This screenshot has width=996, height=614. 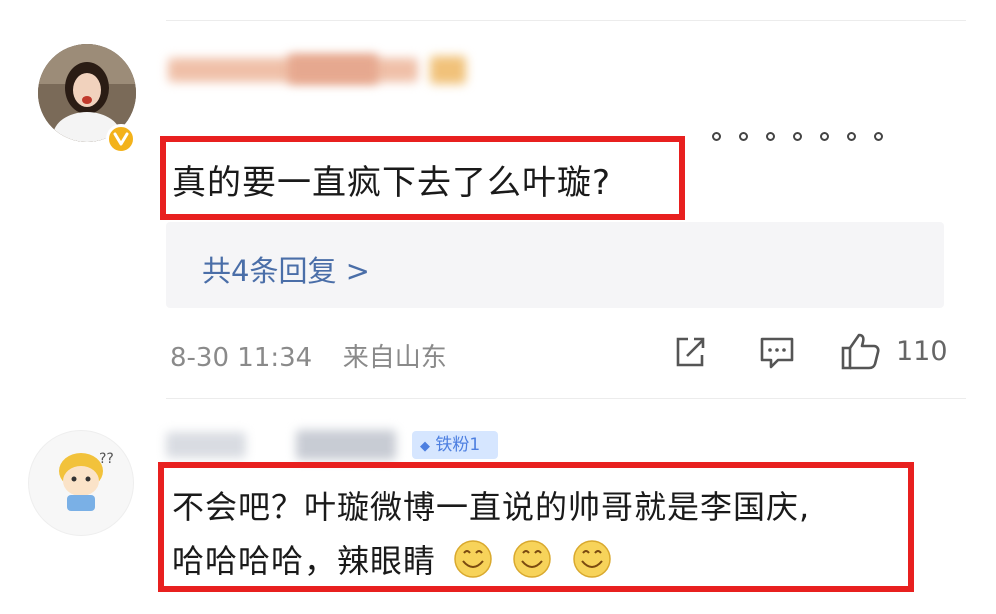 I want to click on user-avatar: ??, so click(x=81, y=483).